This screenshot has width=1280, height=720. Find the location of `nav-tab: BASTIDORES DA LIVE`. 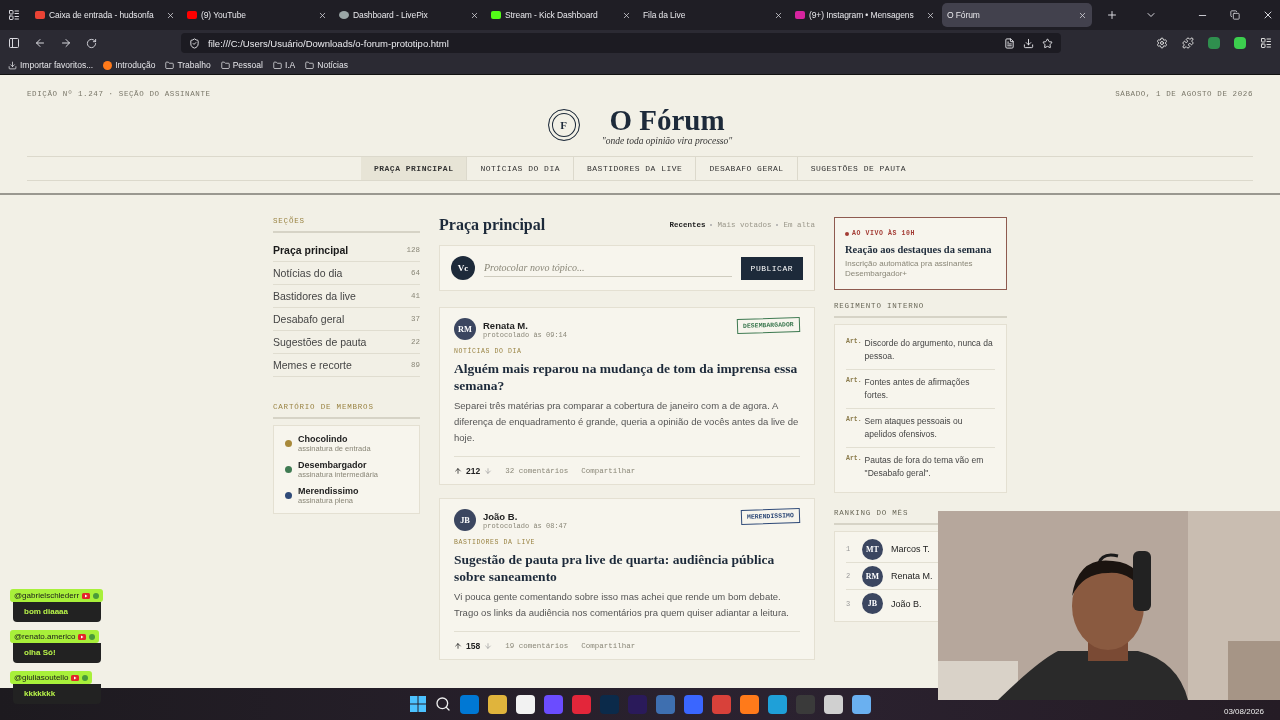

nav-tab: BASTIDORES DA LIVE is located at coordinates (635, 168).